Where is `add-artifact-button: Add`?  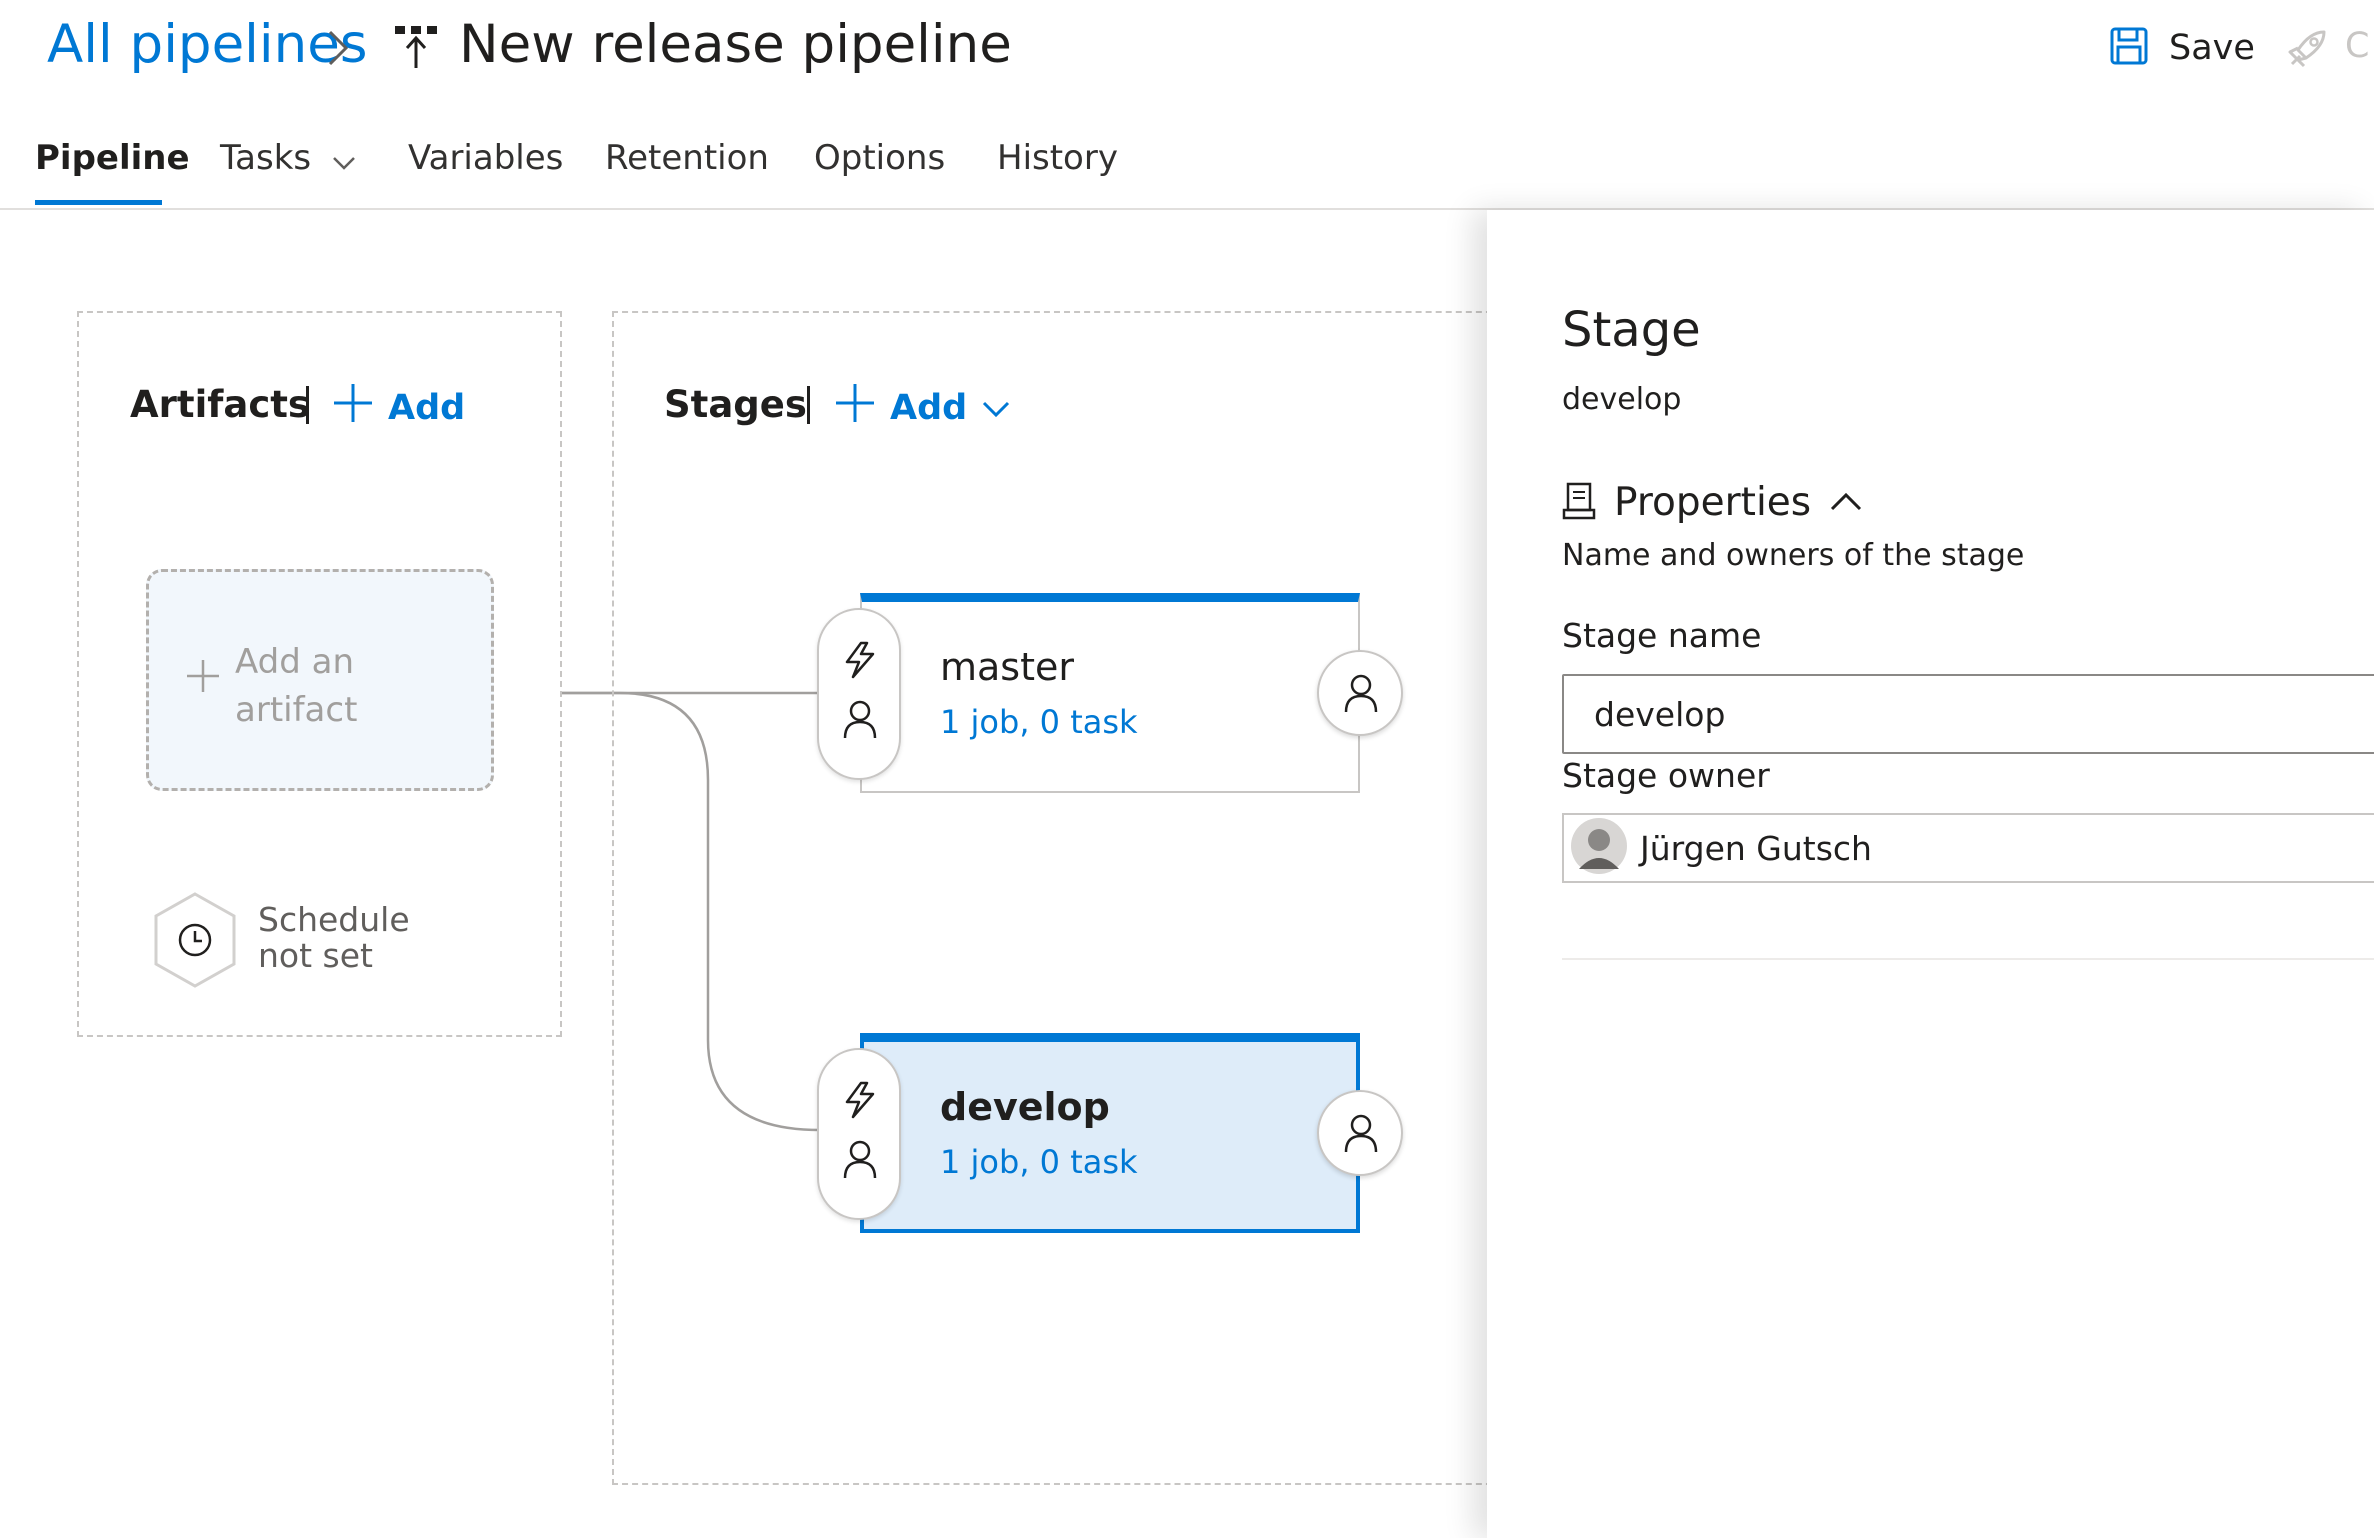 add-artifact-button: Add is located at coordinates (398, 407).